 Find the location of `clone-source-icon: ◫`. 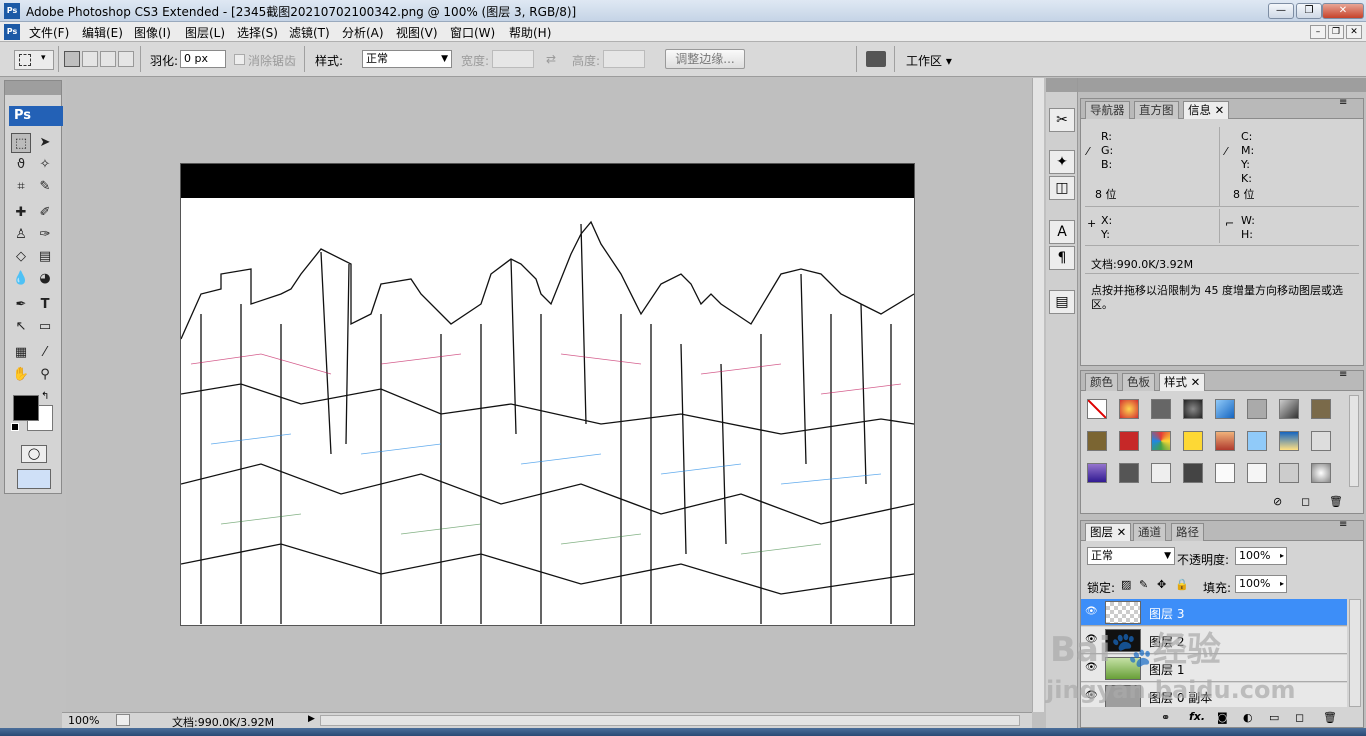

clone-source-icon: ◫ is located at coordinates (1062, 188).